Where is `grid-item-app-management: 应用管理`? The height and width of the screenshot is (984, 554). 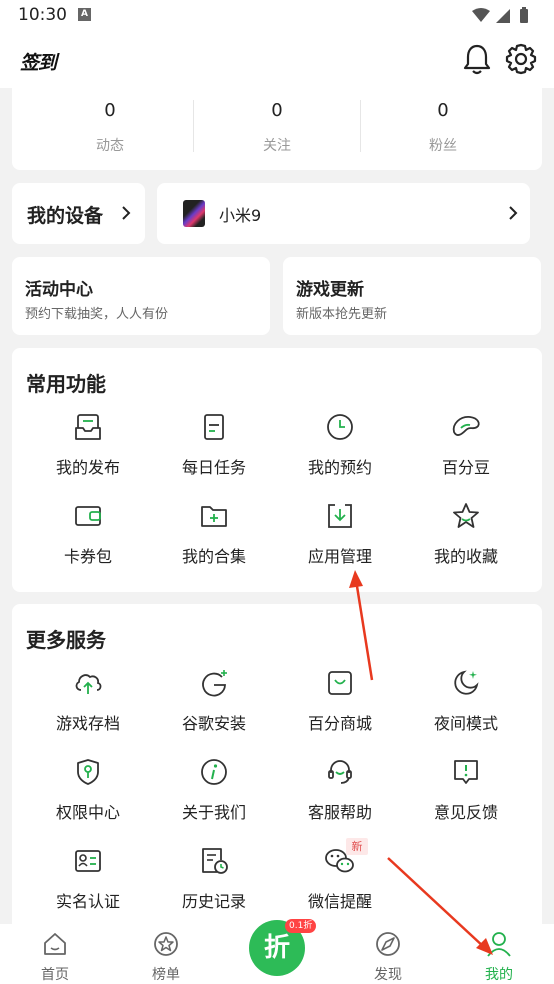 grid-item-app-management: 应用管理 is located at coordinates (340, 534).